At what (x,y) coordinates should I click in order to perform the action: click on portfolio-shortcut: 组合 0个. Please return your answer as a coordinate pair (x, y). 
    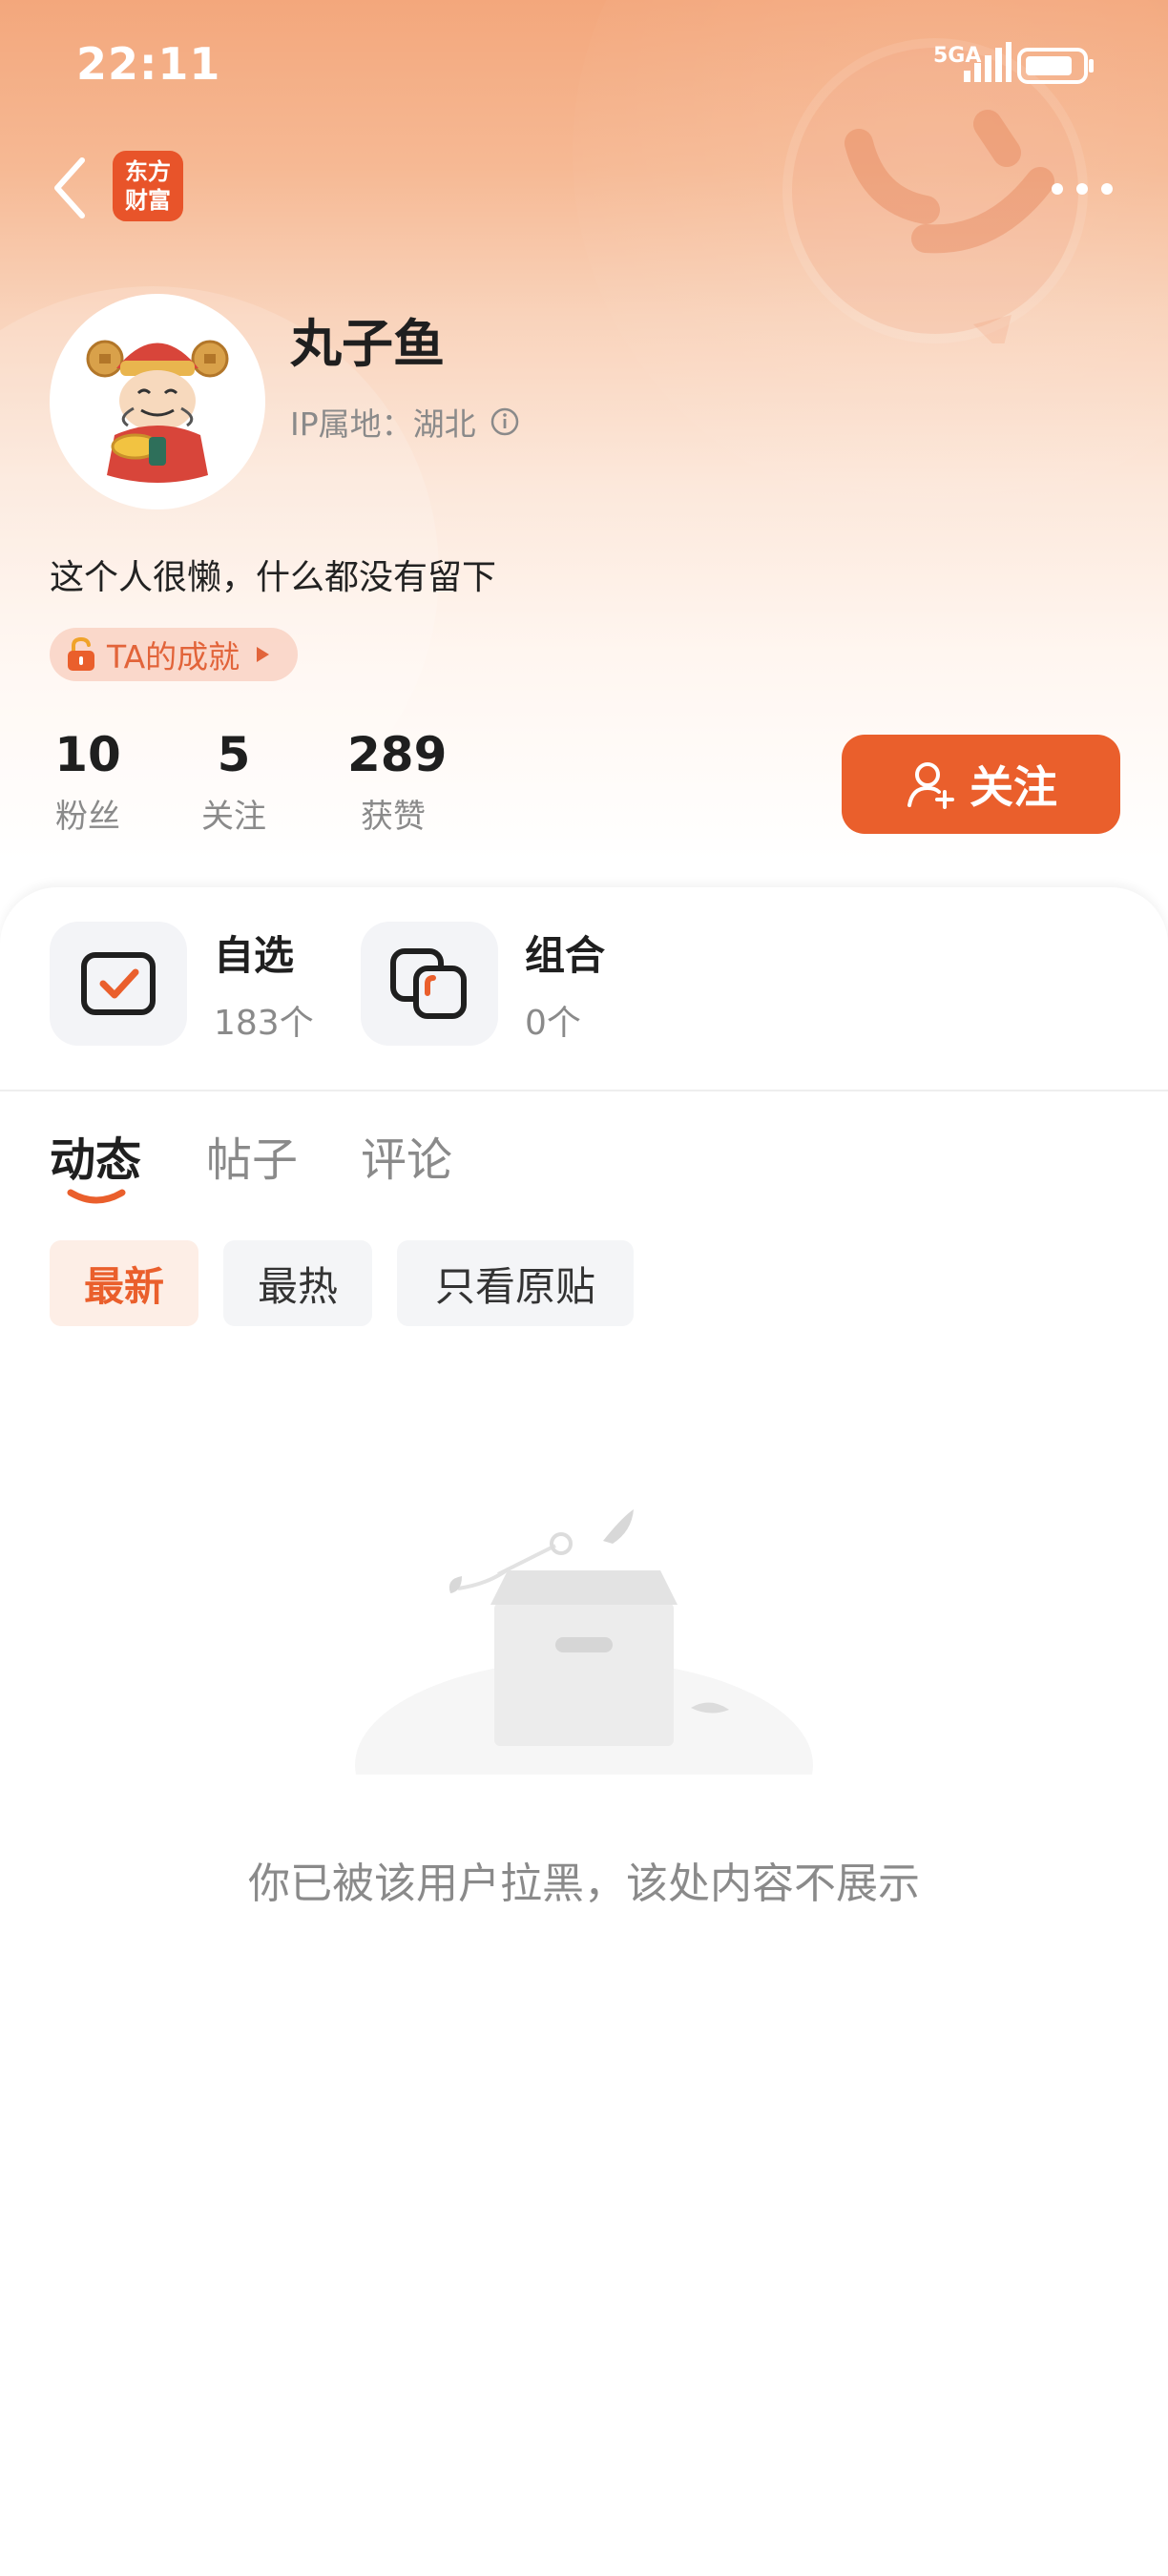
    Looking at the image, I should click on (483, 984).